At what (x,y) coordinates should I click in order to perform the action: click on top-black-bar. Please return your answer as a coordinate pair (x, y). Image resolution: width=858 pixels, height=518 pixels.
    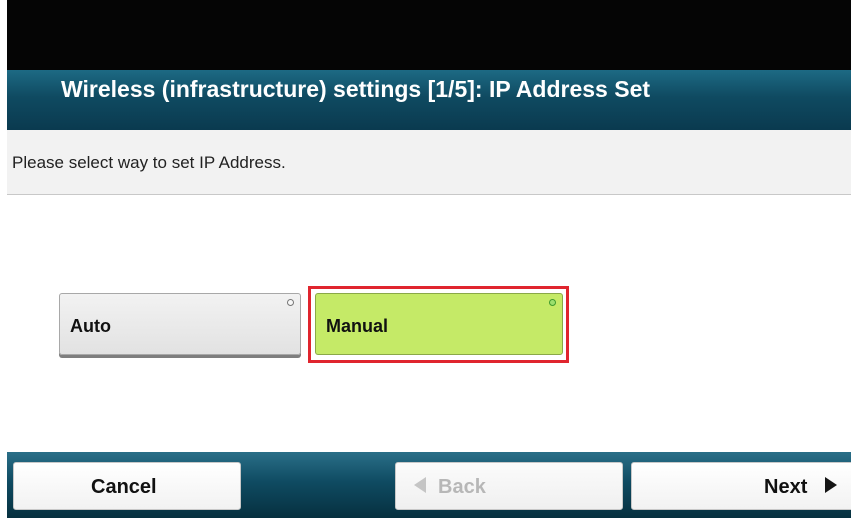
    Looking at the image, I should click on (429, 35).